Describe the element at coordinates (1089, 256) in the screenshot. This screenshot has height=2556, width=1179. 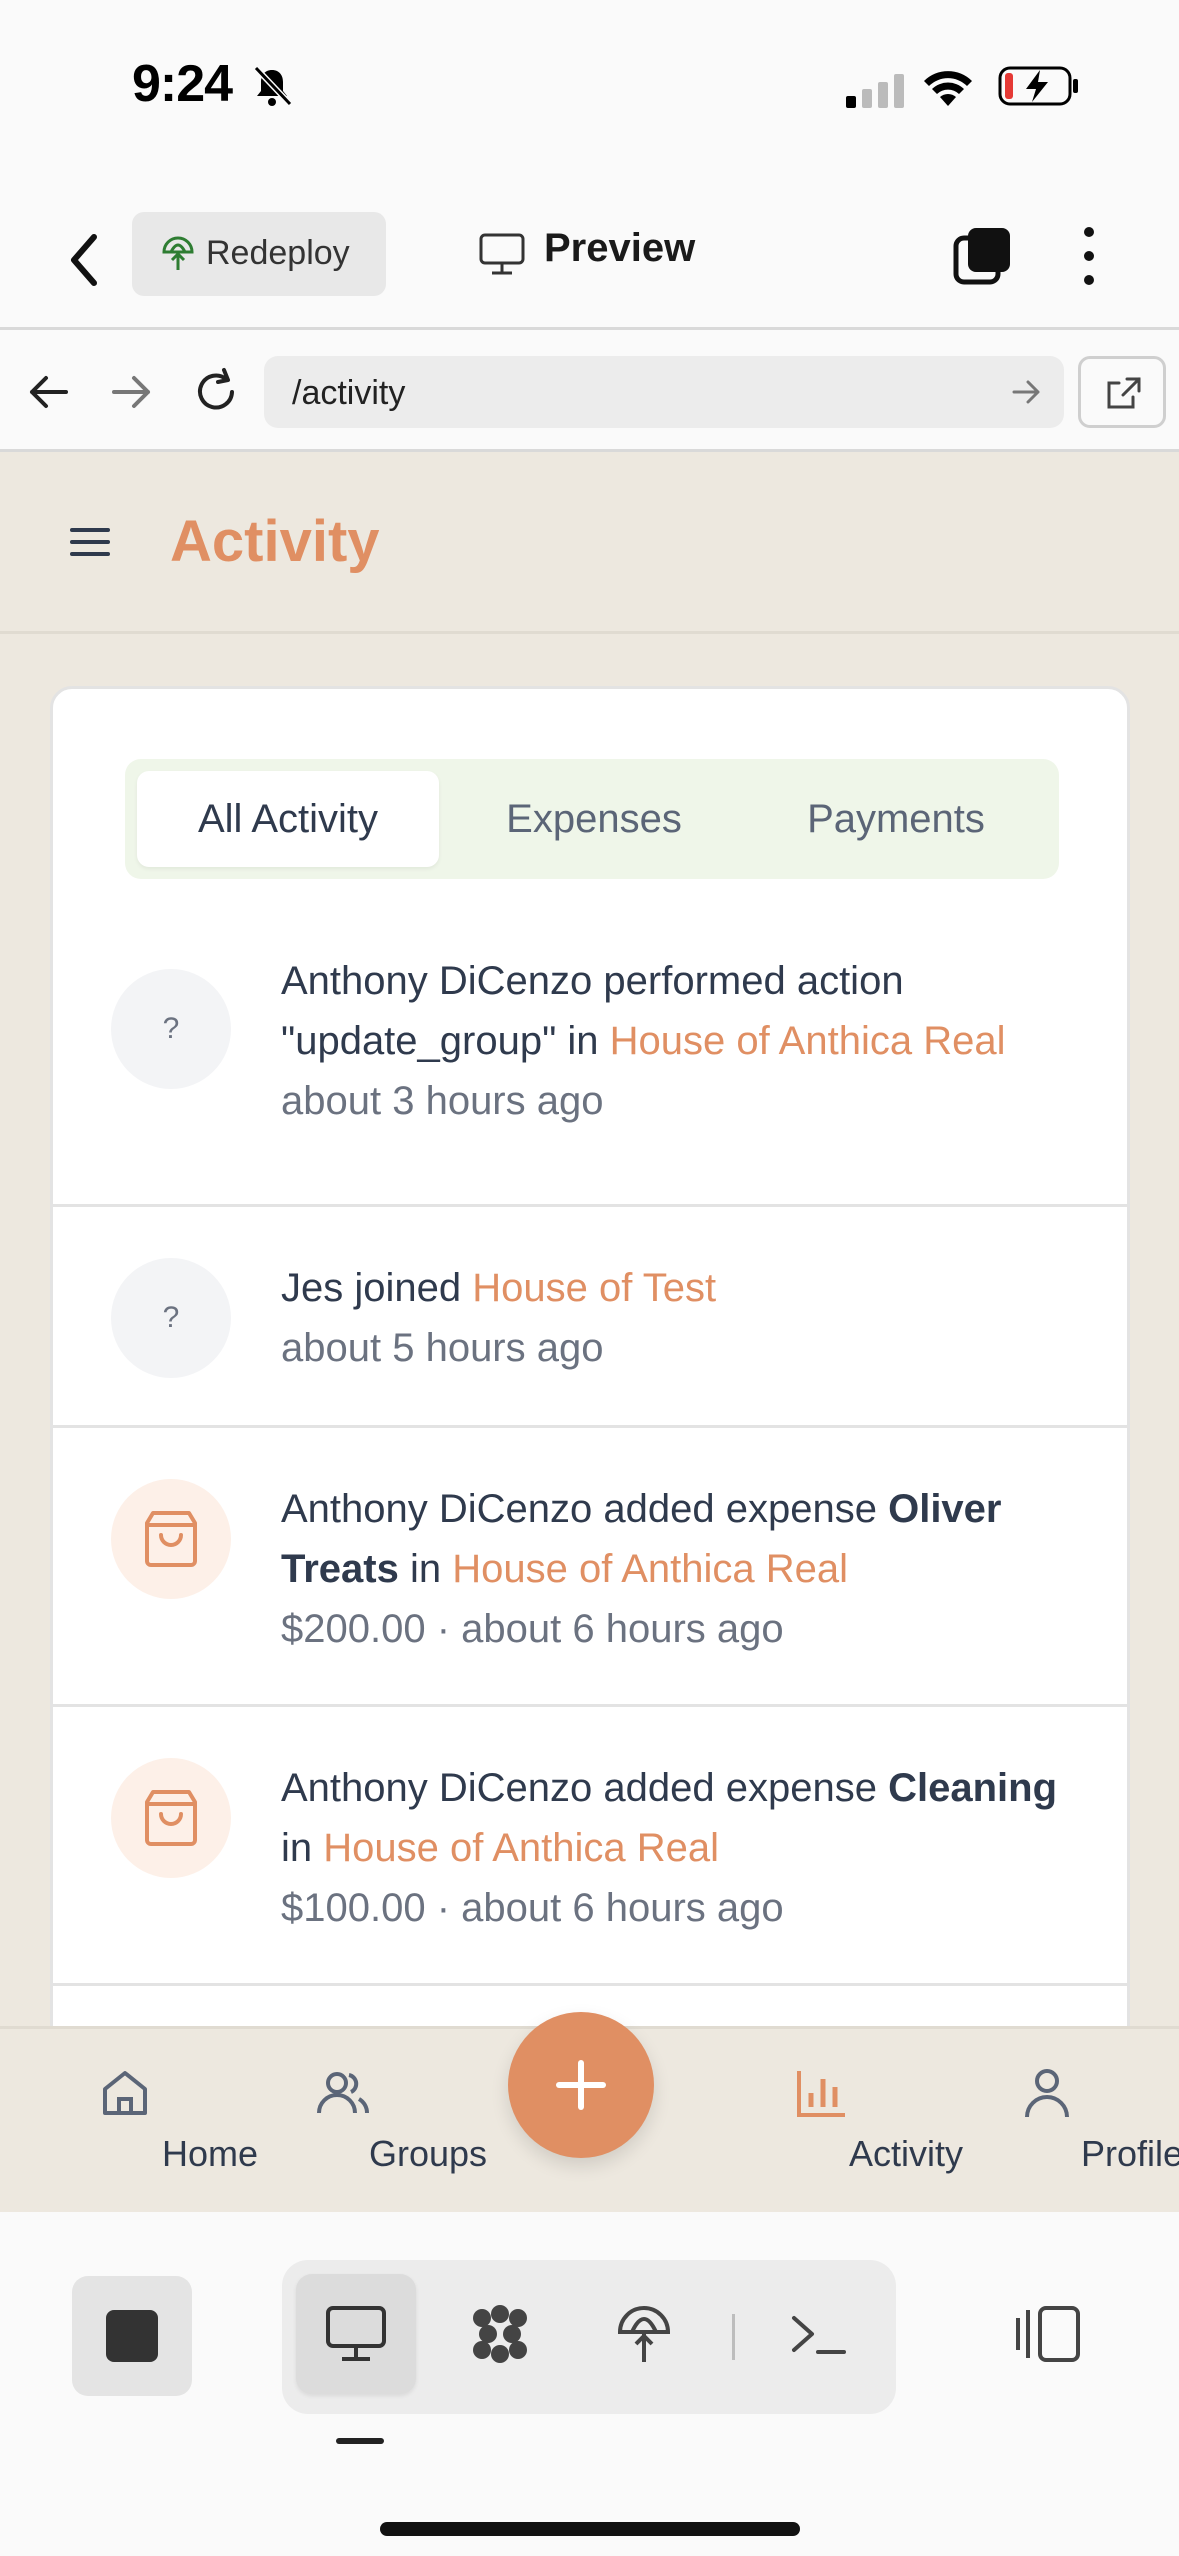
I see `more-options-icon` at that location.